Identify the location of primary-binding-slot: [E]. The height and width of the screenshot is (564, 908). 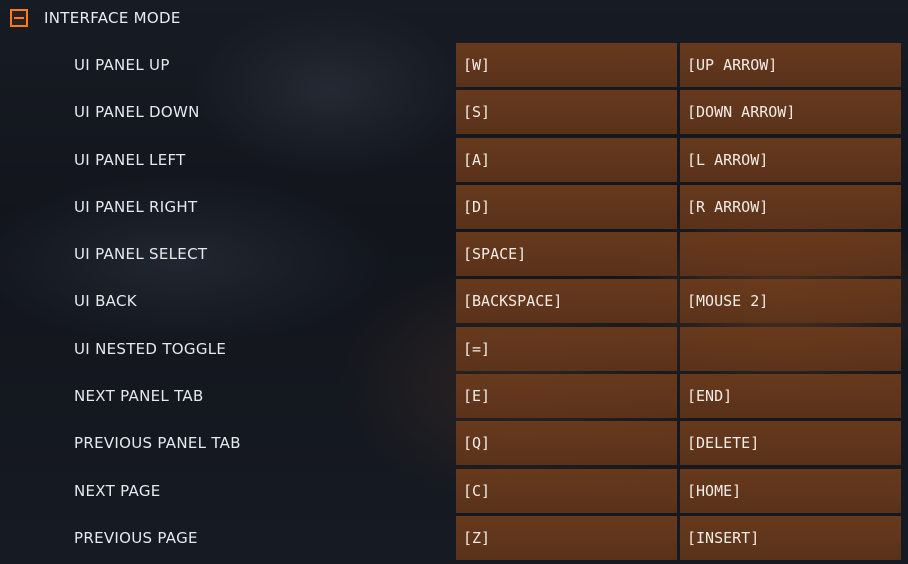
(566, 396).